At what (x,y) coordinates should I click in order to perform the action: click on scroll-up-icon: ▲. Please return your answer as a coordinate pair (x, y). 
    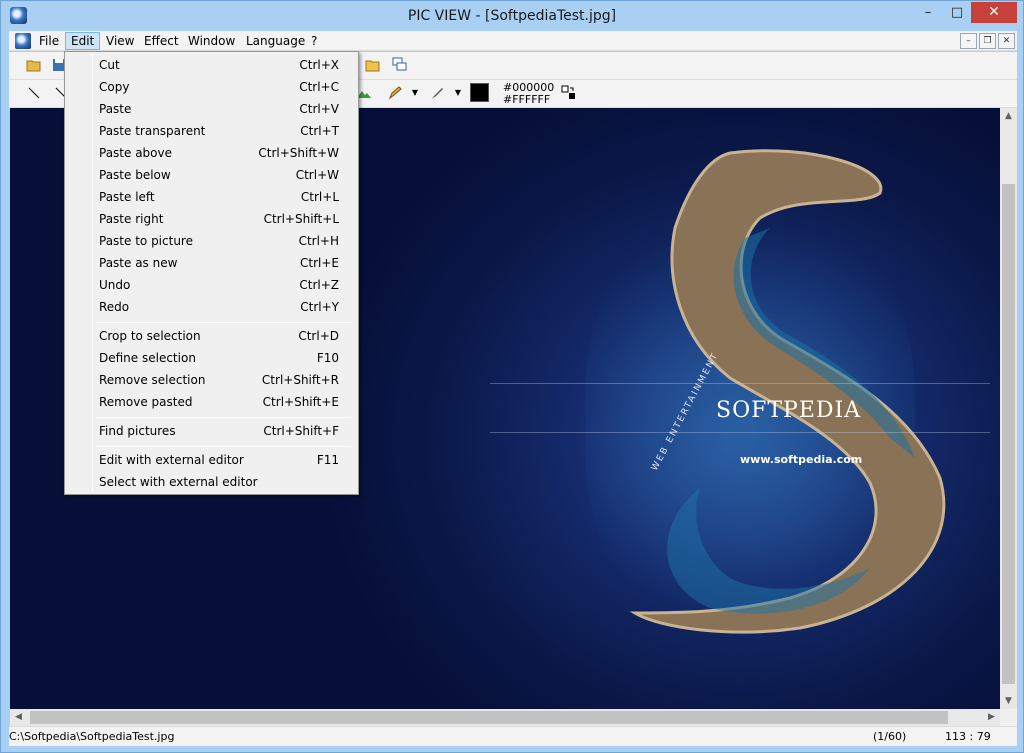
    Looking at the image, I should click on (1008, 116).